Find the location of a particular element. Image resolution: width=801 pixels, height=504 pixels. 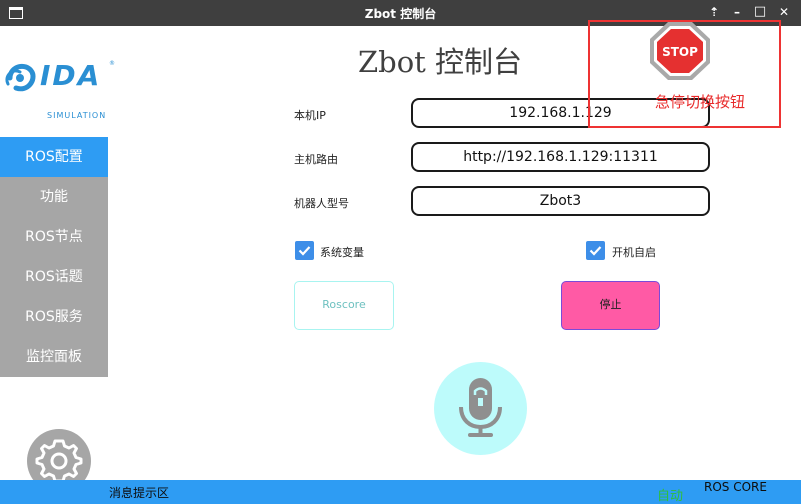

page-title: Zbot 控制台 is located at coordinates (440, 62).